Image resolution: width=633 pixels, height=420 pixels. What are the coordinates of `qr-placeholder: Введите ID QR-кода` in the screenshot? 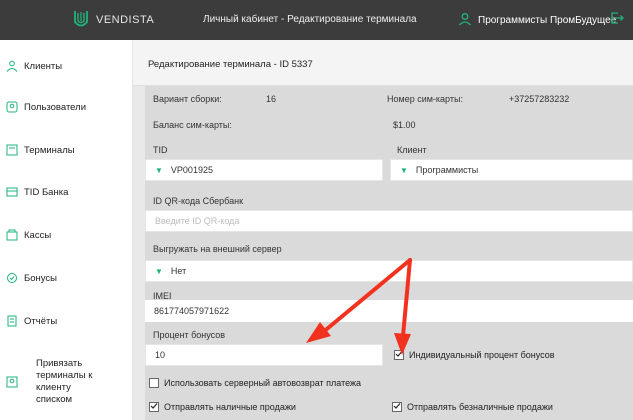 It's located at (197, 221).